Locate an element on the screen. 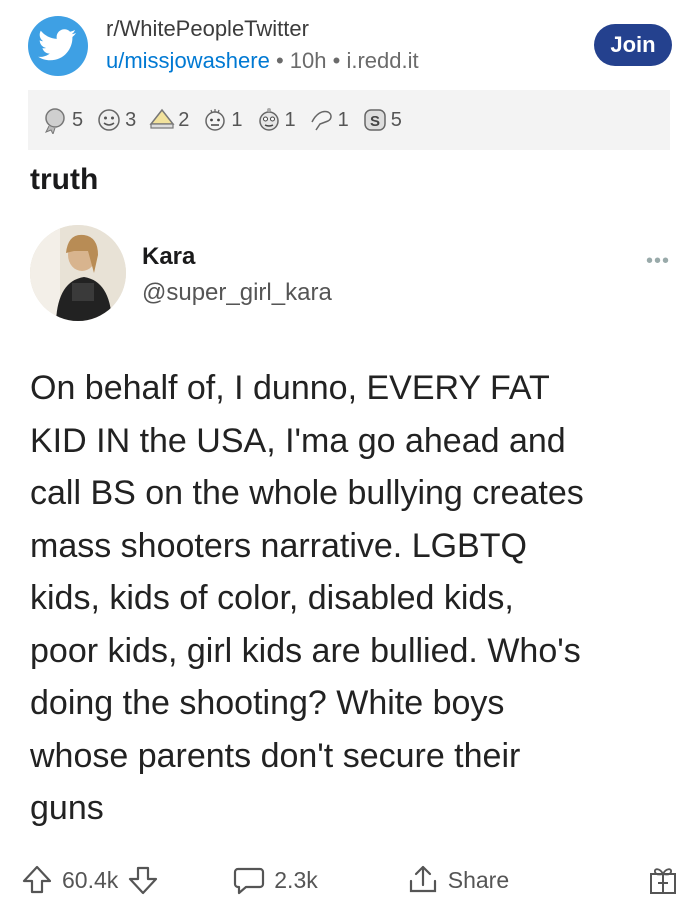  avatar is located at coordinates (78, 273).